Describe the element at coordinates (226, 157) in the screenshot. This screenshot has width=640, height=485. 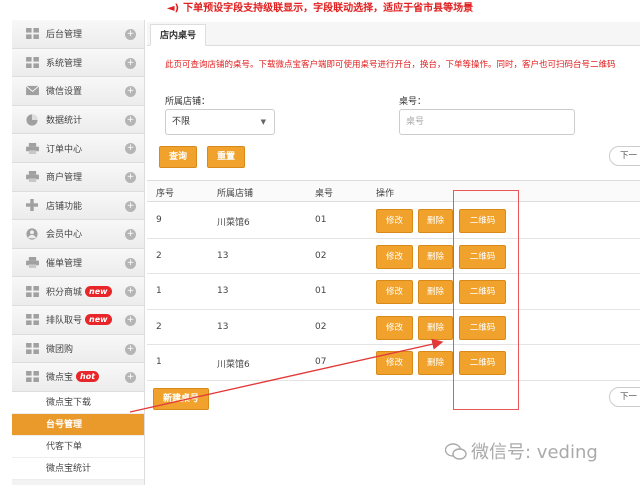
I see `reset-button: 重置` at that location.